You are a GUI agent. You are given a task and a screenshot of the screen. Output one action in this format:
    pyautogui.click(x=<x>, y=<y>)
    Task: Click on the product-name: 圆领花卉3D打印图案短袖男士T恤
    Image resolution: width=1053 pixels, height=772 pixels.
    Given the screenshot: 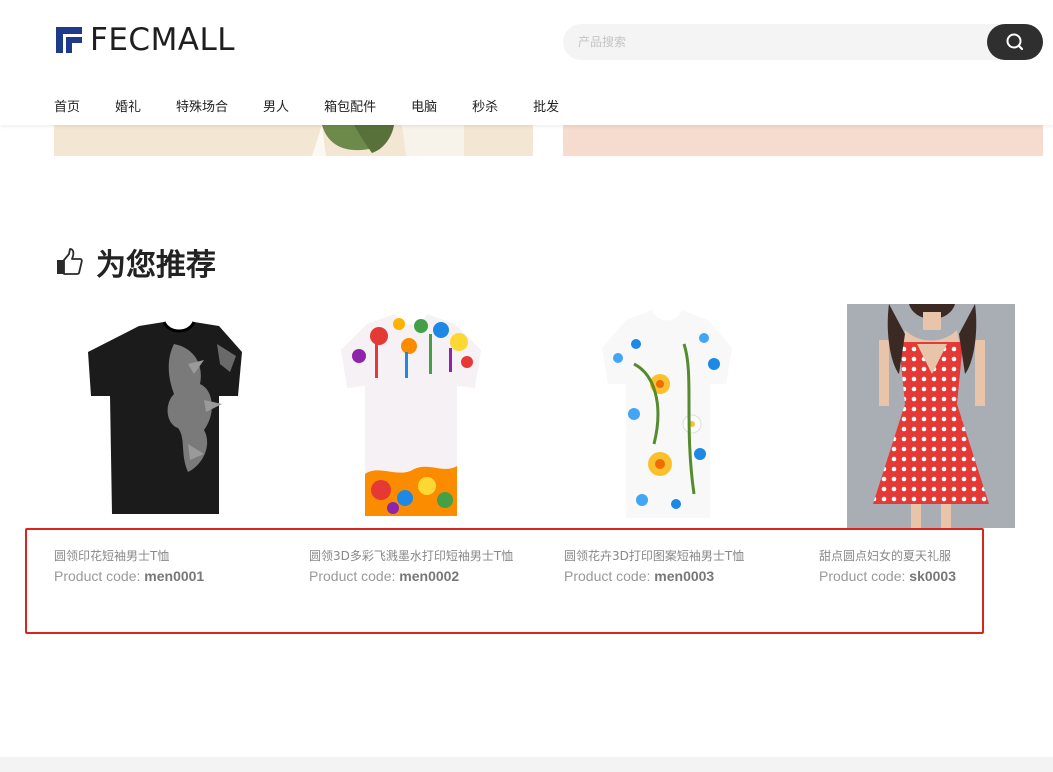 What is the action you would take?
    pyautogui.click(x=654, y=555)
    